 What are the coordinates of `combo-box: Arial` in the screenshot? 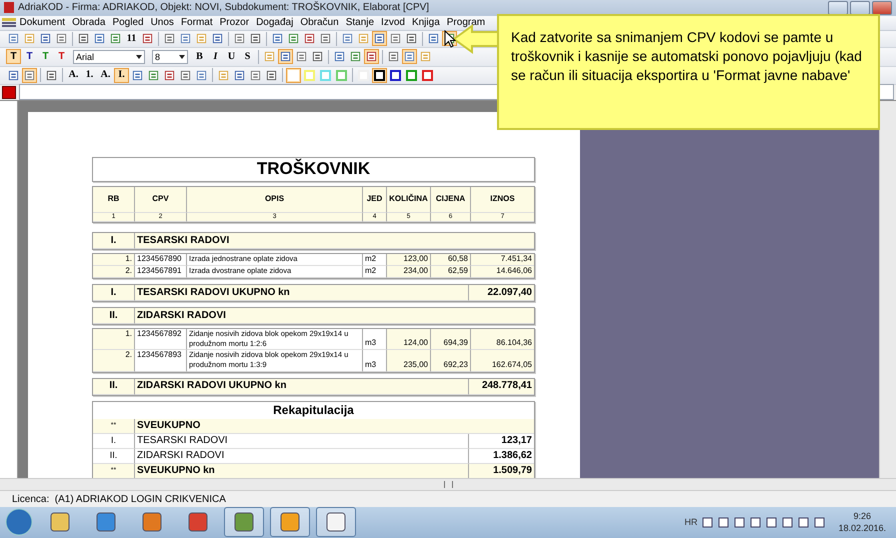 It's located at (109, 57).